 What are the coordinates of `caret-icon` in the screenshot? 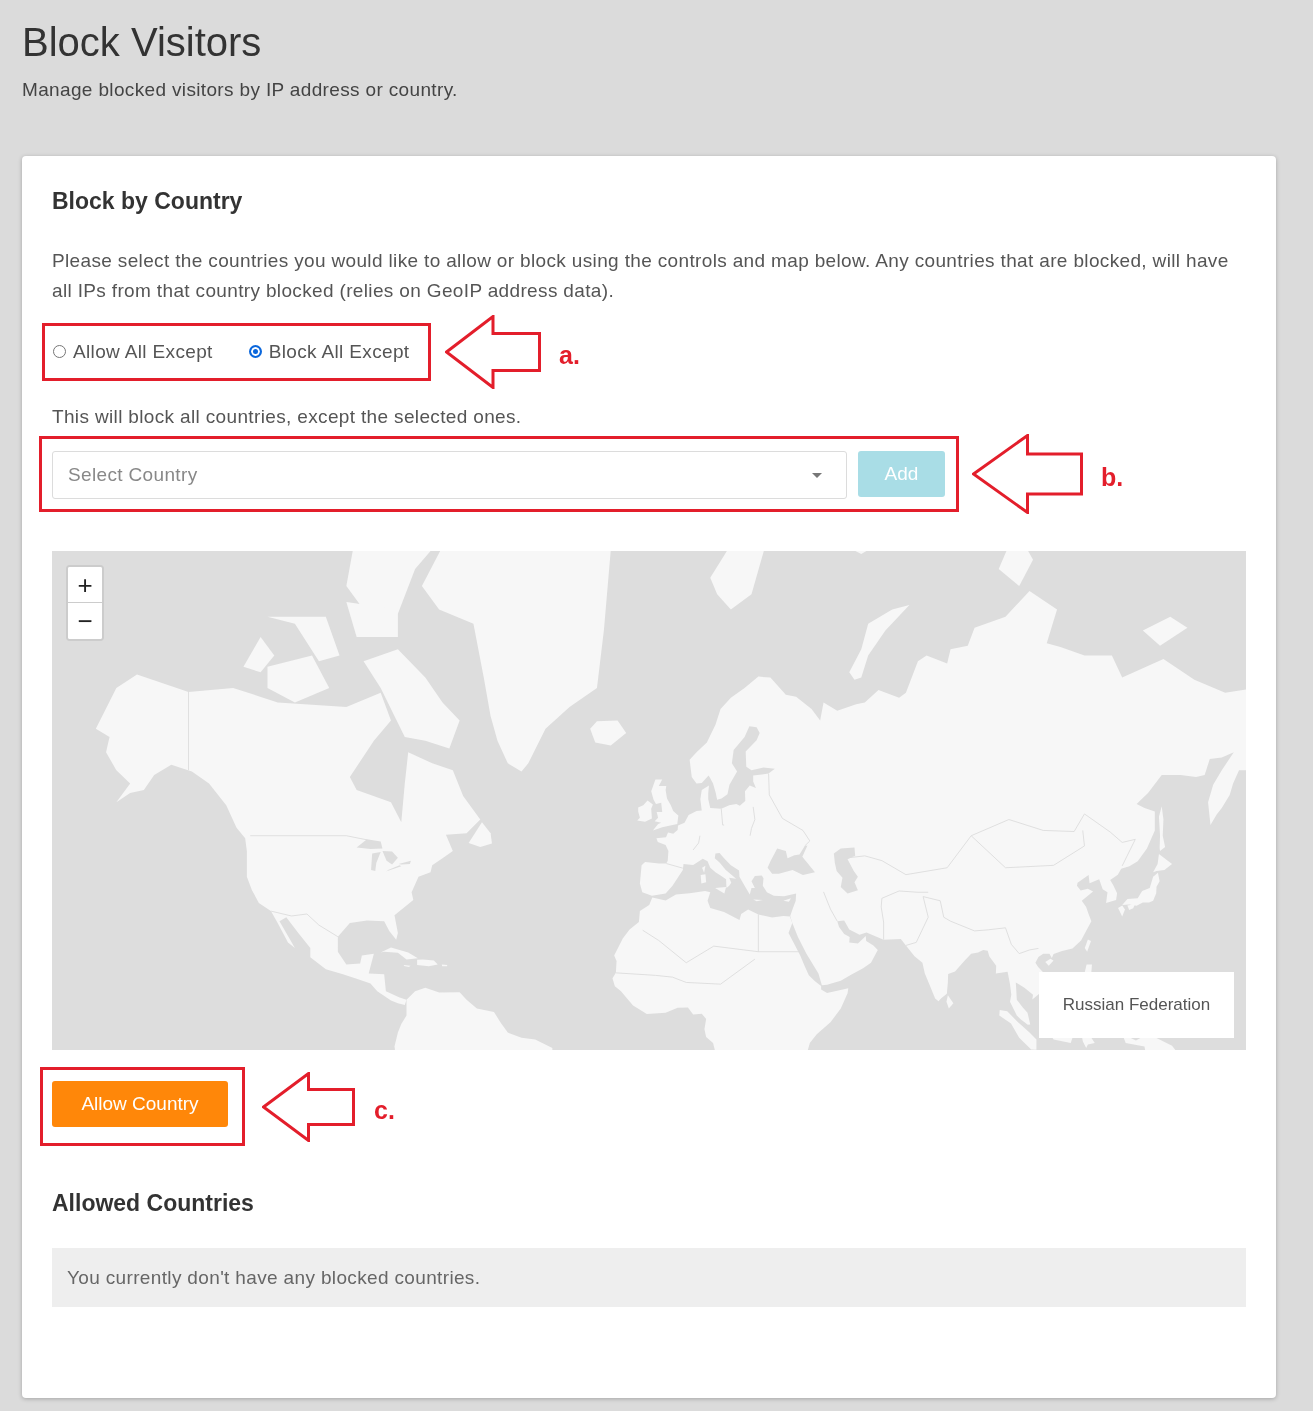 It's located at (817, 475).